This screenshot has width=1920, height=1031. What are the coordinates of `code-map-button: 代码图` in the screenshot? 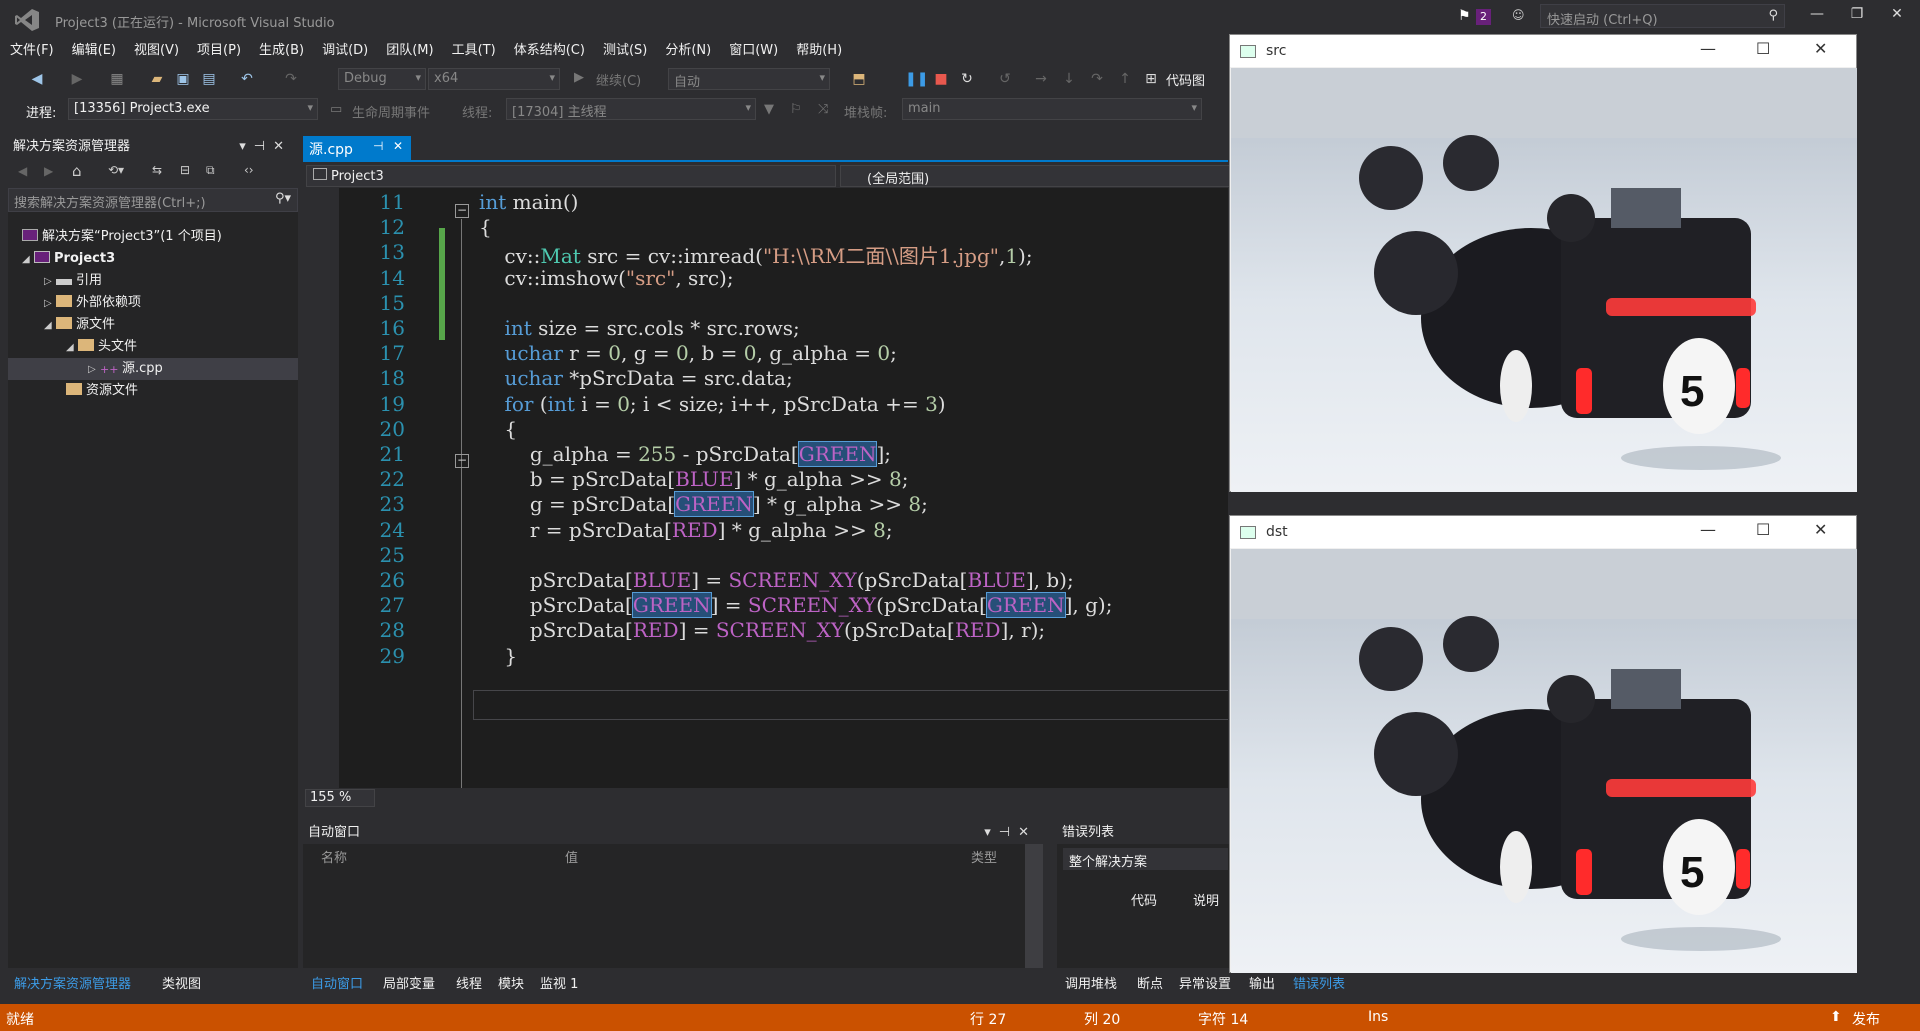 It's located at (1185, 79).